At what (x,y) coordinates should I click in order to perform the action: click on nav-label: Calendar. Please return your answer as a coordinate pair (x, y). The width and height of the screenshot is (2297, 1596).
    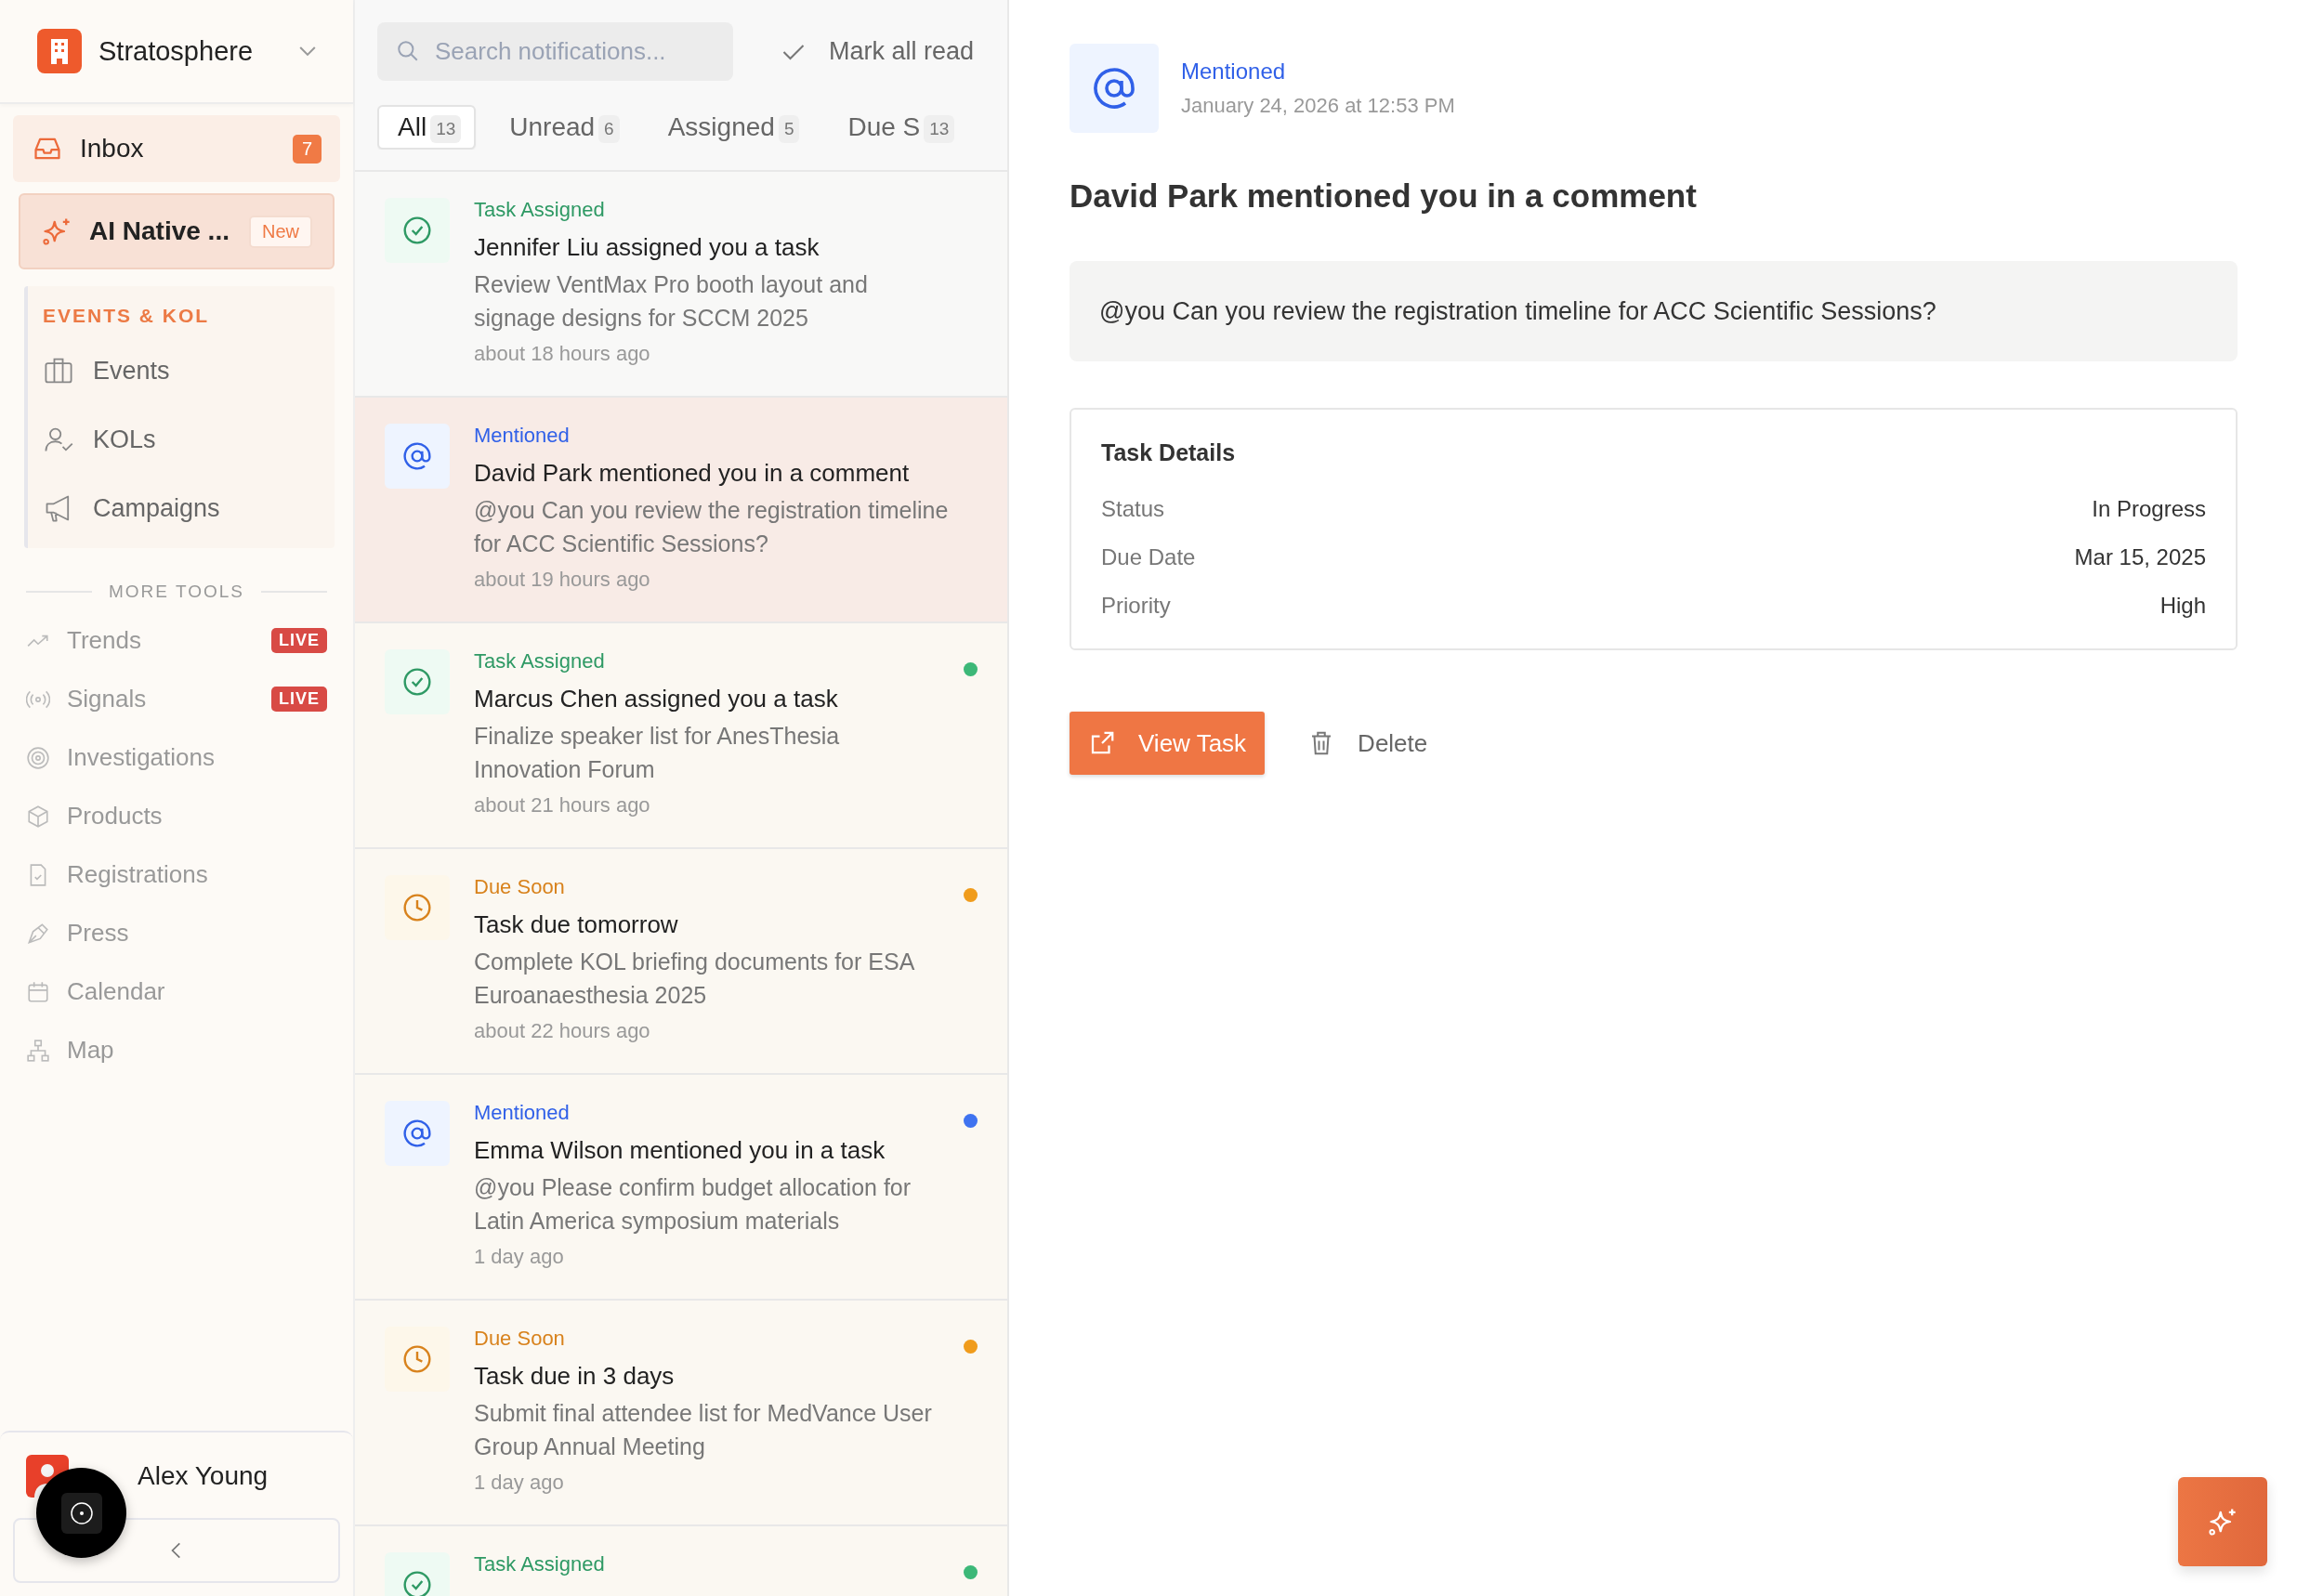
    Looking at the image, I should click on (117, 992).